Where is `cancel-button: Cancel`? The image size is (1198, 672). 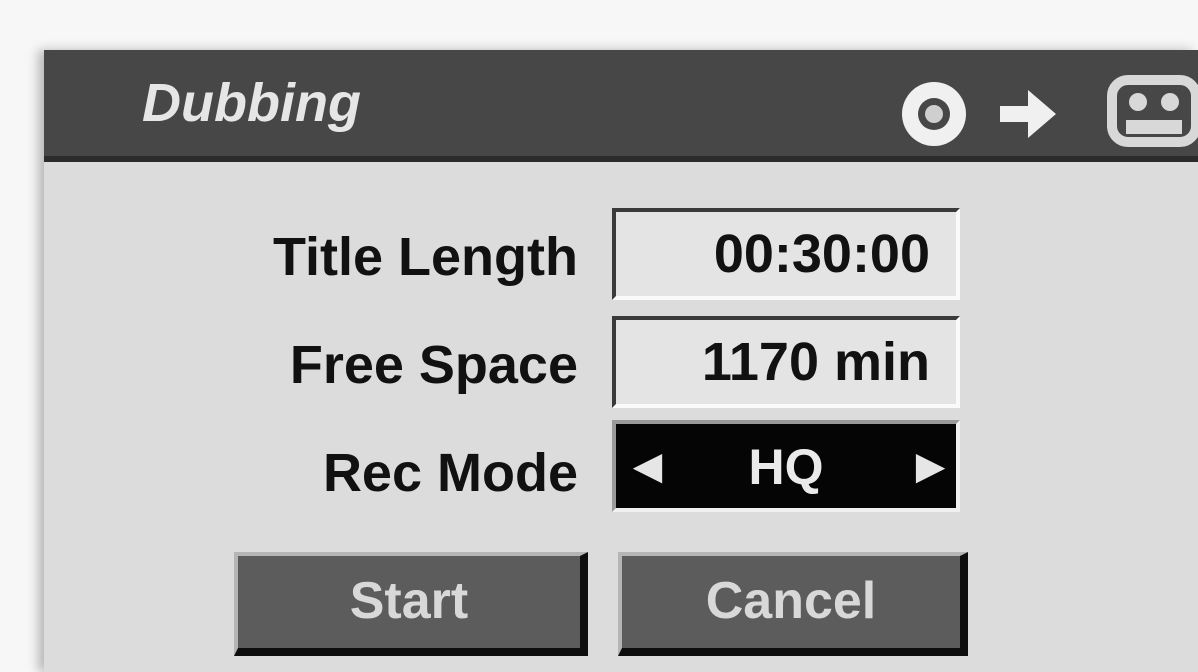 cancel-button: Cancel is located at coordinates (793, 604).